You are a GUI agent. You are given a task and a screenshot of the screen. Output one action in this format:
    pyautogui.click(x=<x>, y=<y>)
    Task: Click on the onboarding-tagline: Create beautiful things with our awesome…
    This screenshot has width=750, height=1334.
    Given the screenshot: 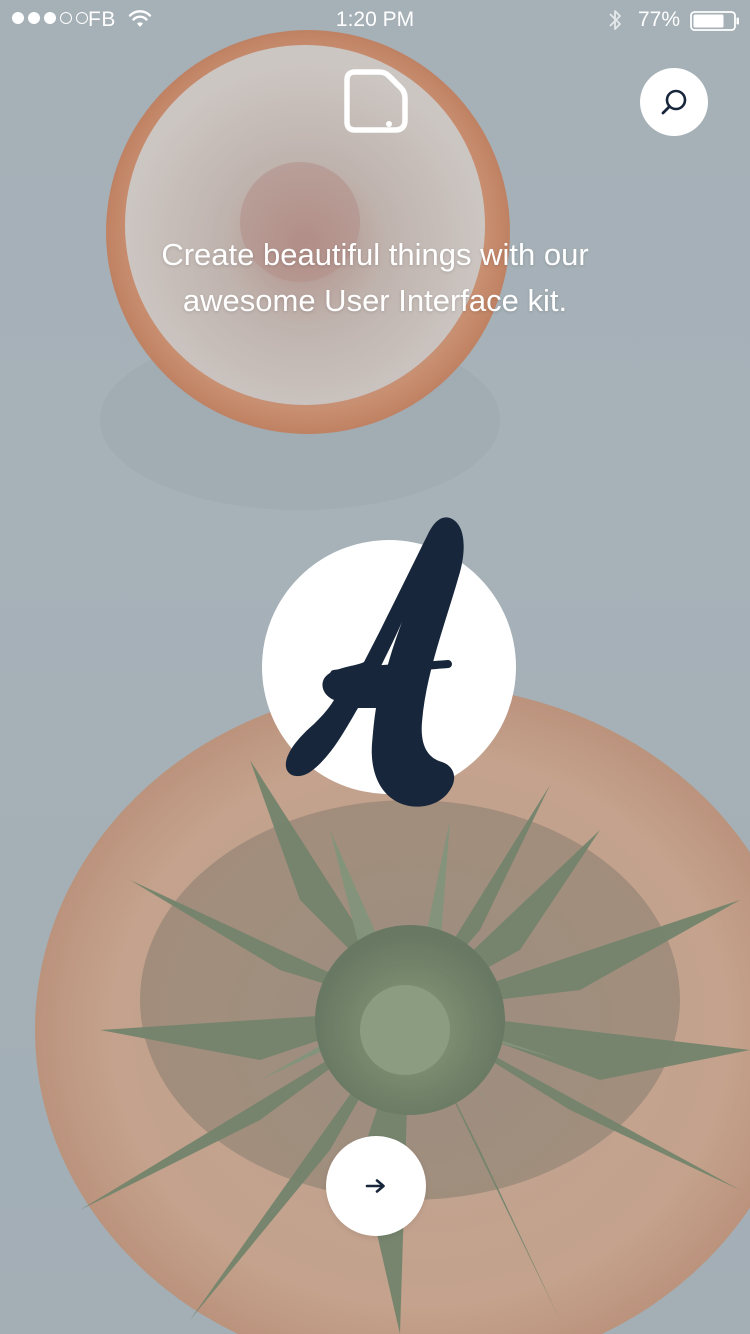 What is the action you would take?
    pyautogui.click(x=375, y=277)
    